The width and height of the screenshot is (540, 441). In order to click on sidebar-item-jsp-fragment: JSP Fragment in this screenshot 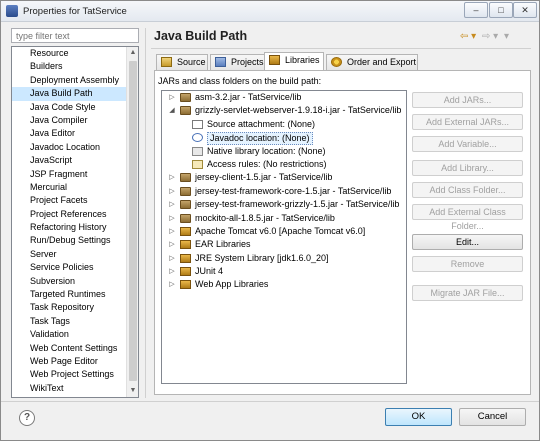, I will do `click(75, 174)`.